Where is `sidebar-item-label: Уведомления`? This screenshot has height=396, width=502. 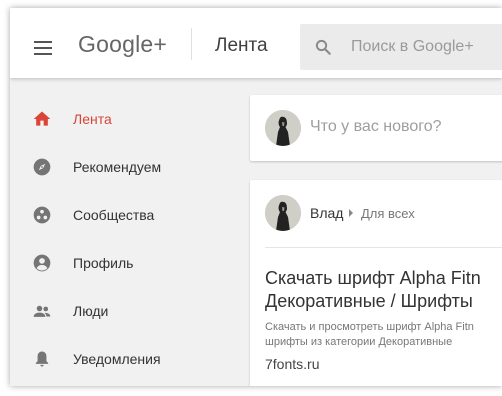 sidebar-item-label: Уведомления is located at coordinates (117, 359).